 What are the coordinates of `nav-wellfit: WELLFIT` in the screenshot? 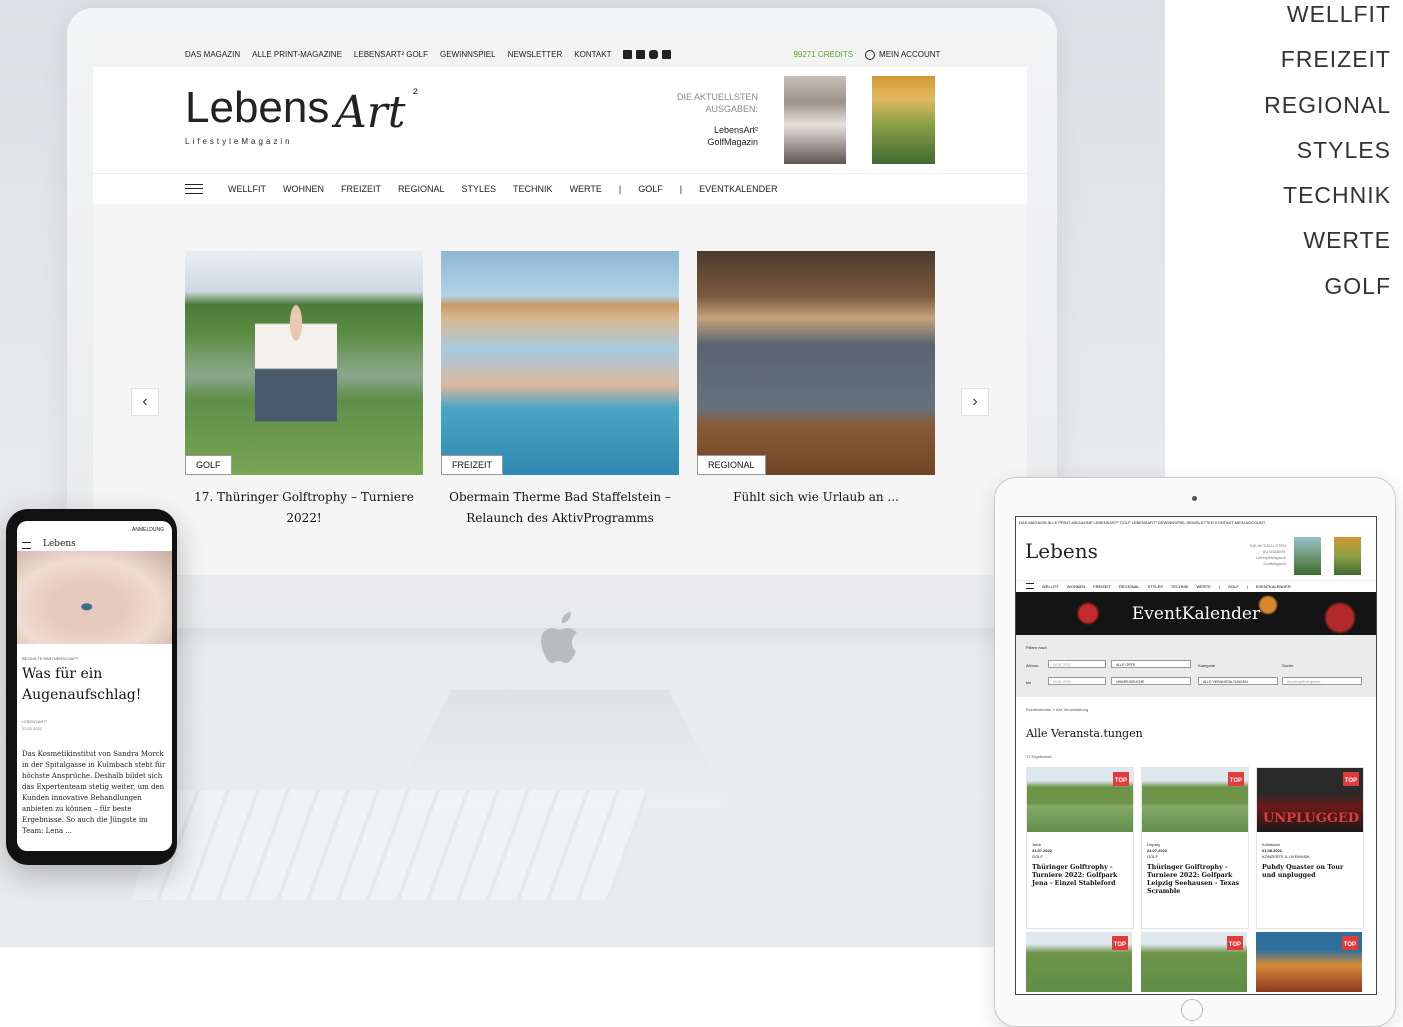 It's located at (247, 189).